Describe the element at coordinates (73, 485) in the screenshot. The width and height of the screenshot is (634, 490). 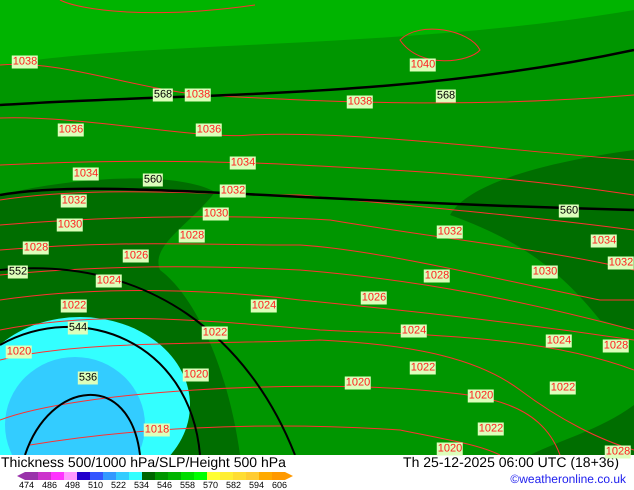
I see `legend-tick-label: 498` at that location.